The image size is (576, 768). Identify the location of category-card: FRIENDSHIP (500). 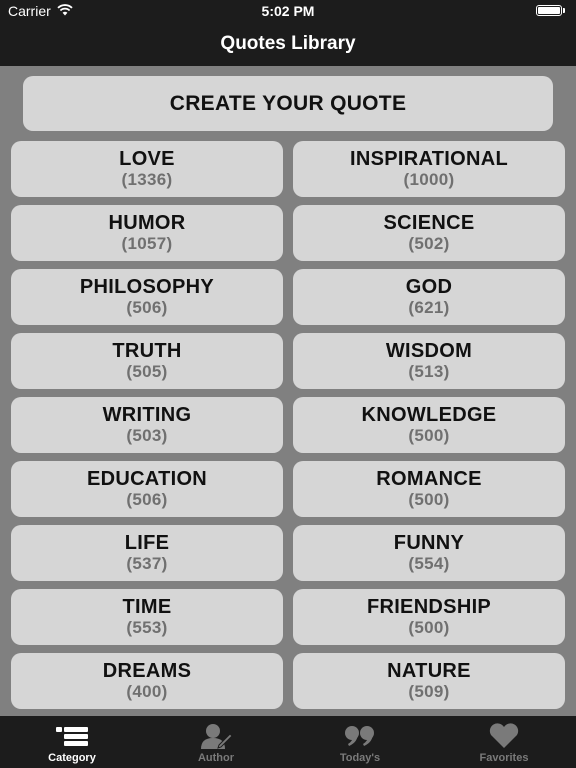
(429, 617).